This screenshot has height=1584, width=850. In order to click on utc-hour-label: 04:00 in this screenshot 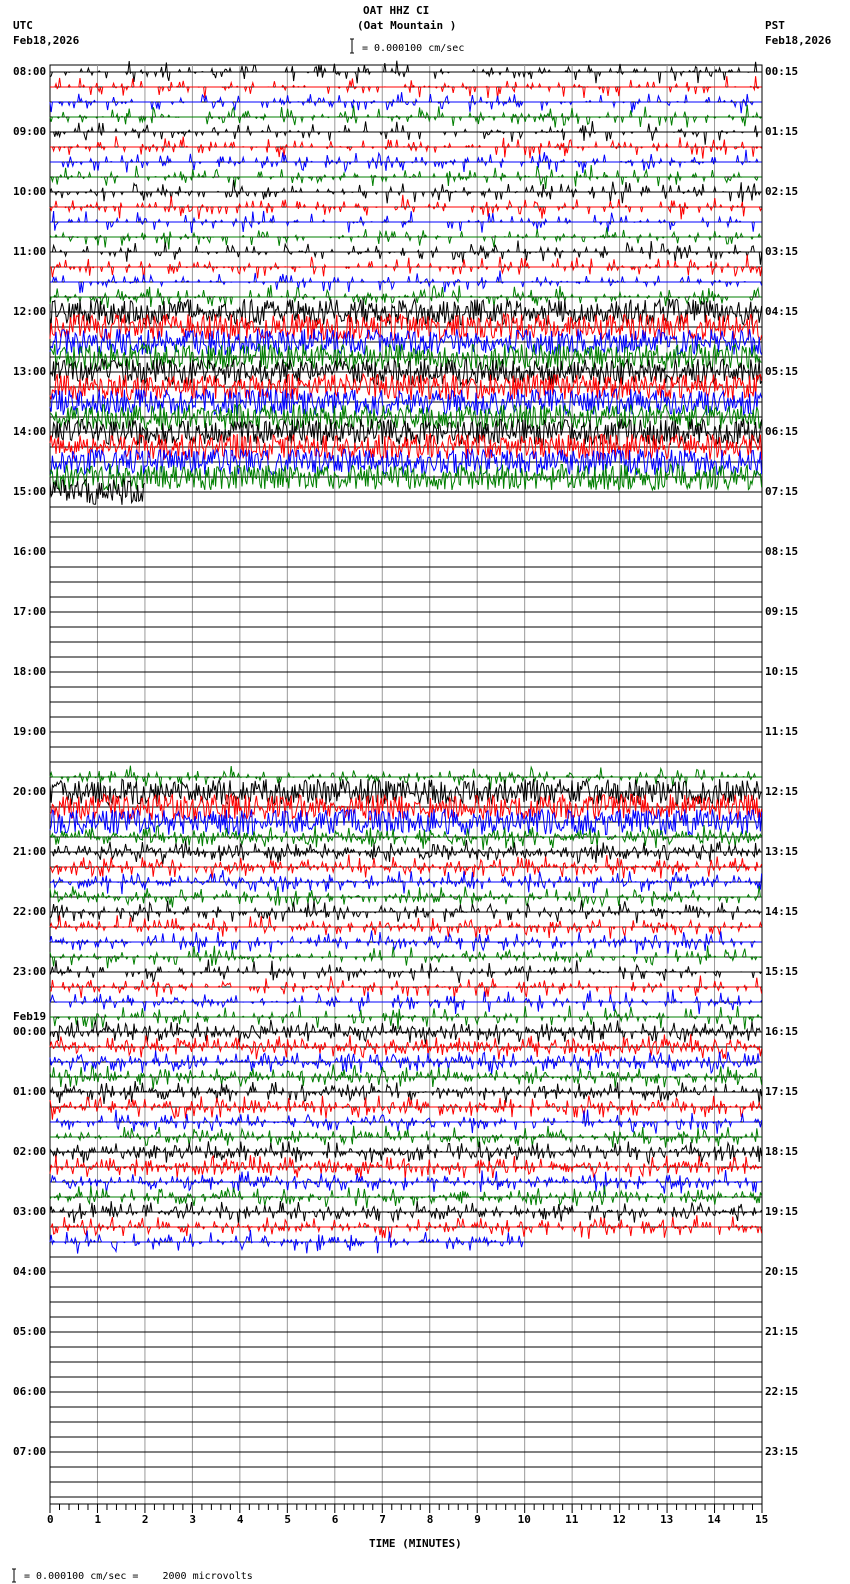, I will do `click(30, 1271)`.